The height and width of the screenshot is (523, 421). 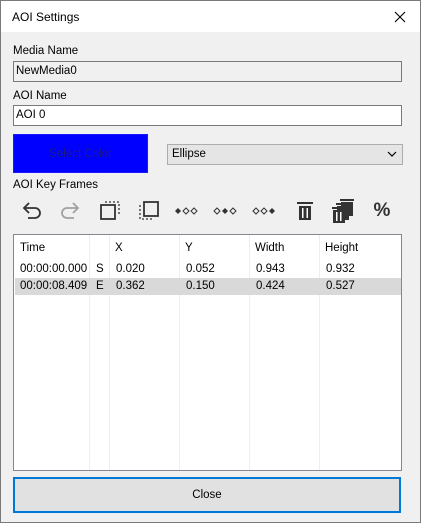 I want to click on shape-select: Ellipse, so click(x=285, y=154).